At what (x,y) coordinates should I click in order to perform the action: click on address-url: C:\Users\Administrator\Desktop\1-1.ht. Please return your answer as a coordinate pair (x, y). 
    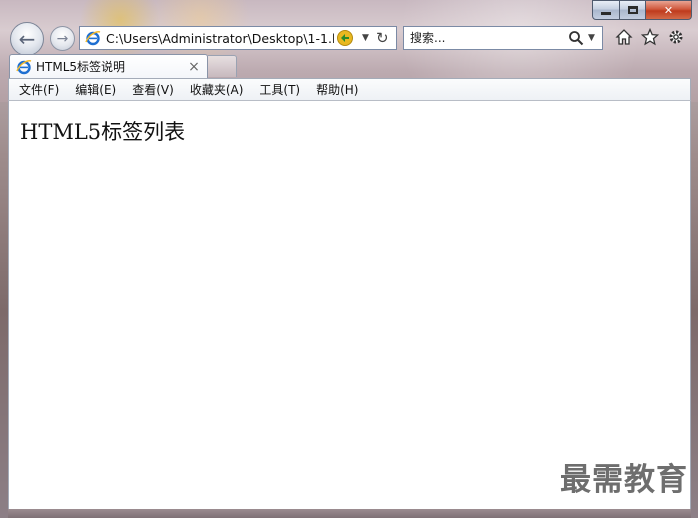
    Looking at the image, I should click on (220, 38).